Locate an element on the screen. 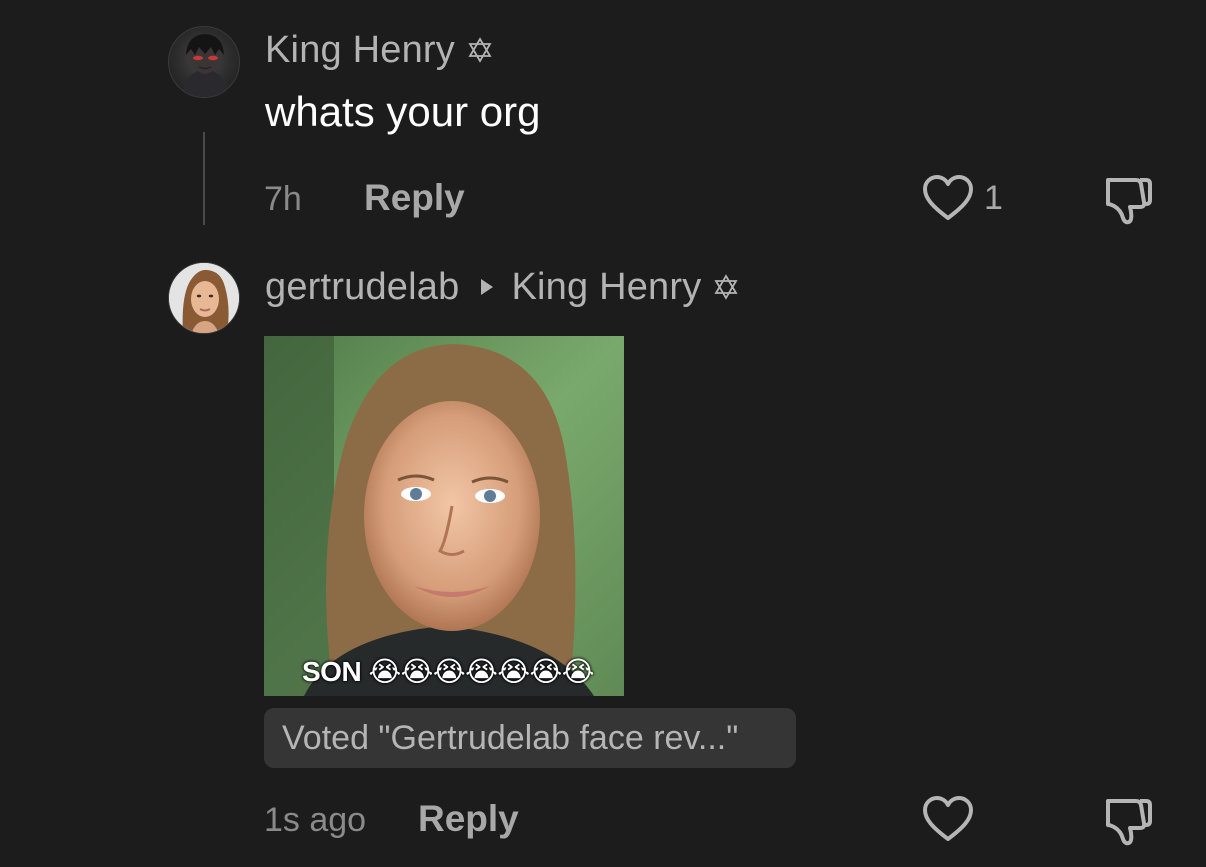  comment-header: gertrudelab King Henry is located at coordinates (502, 287).